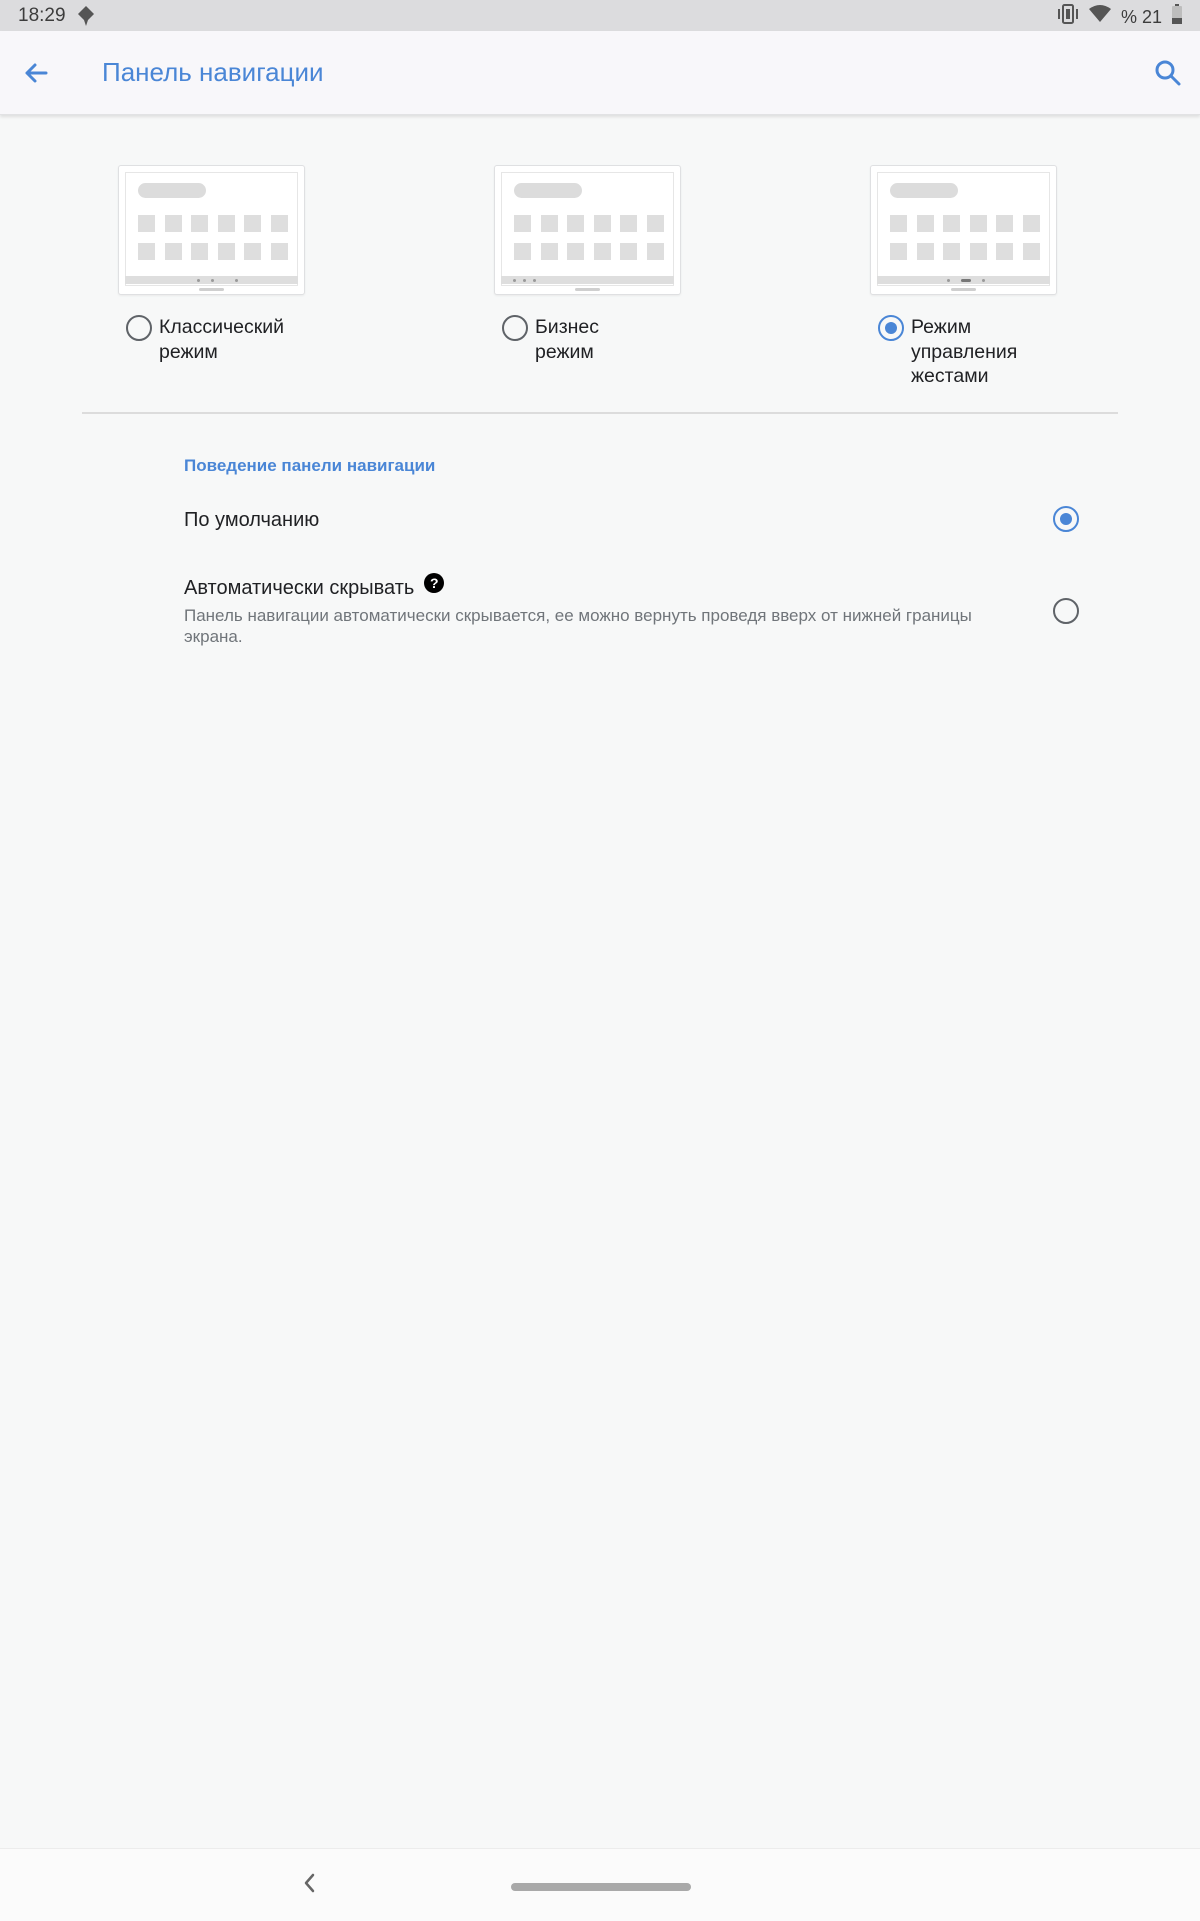  What do you see at coordinates (310, 465) in the screenshot?
I see `section-title-behavior: Поведение панели навигации` at bounding box center [310, 465].